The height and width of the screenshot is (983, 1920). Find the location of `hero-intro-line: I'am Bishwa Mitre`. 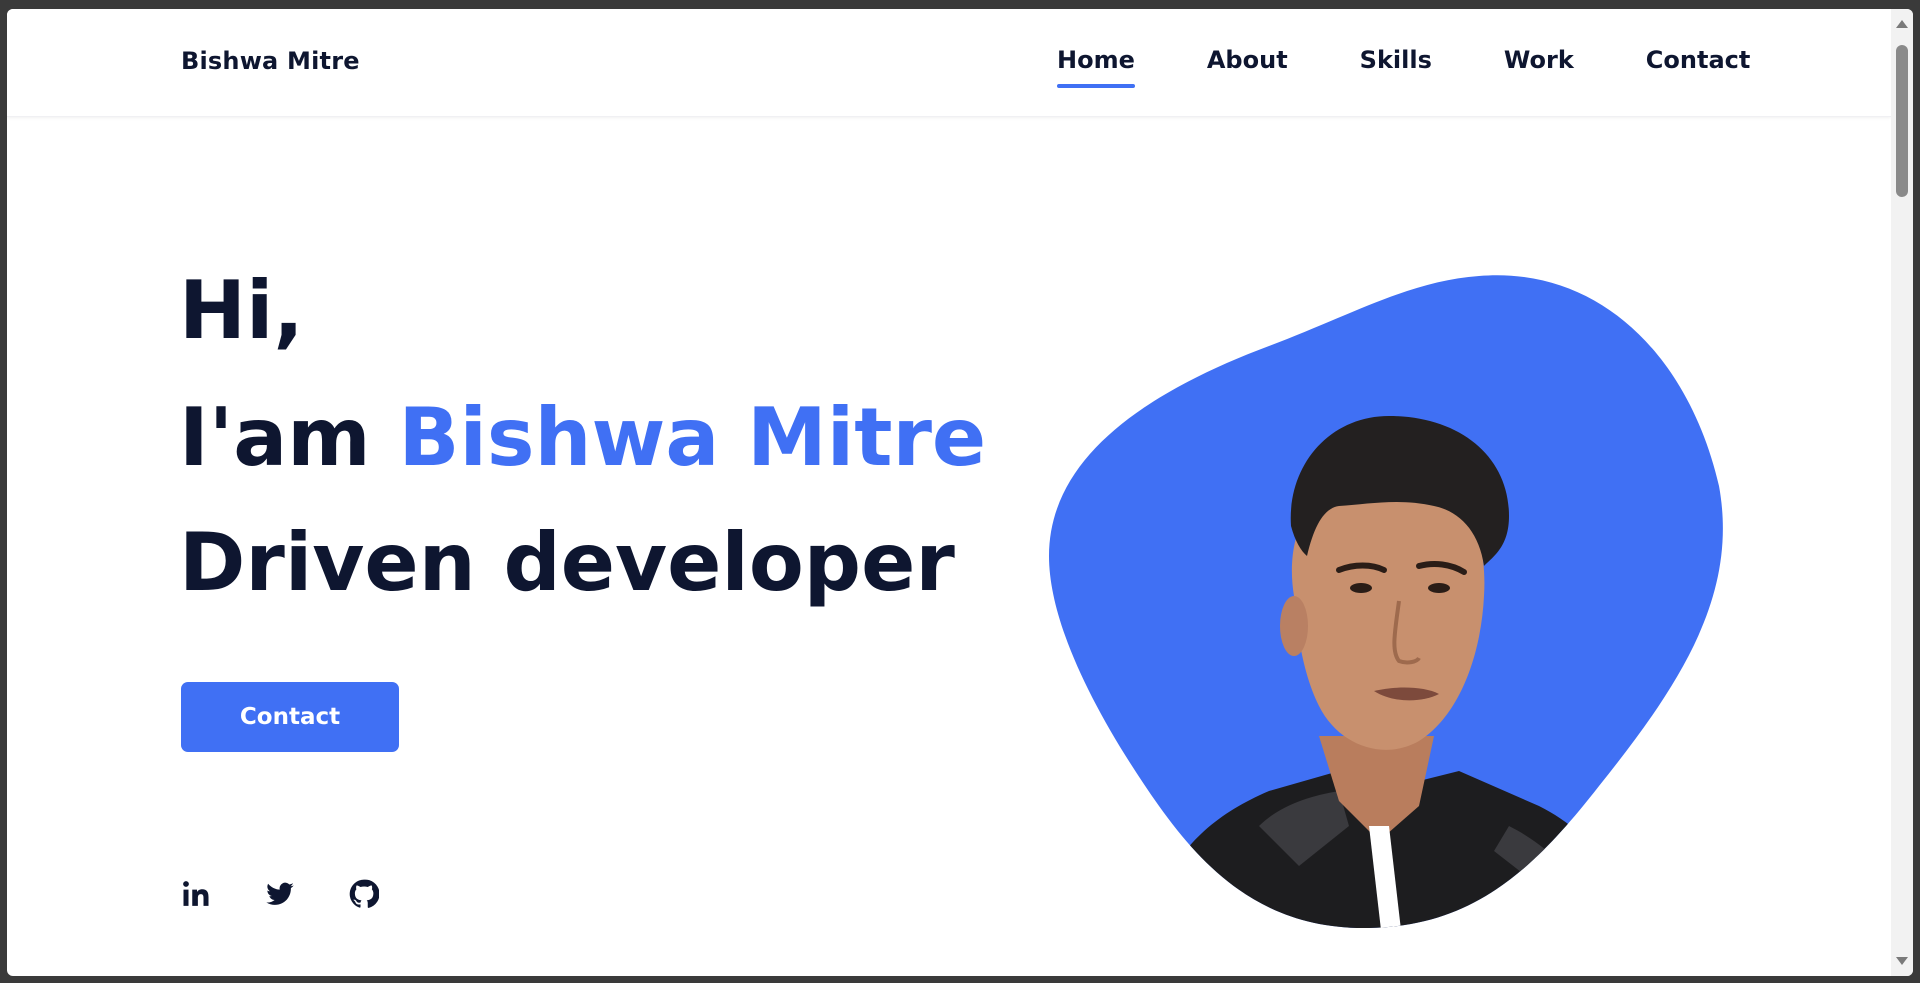

hero-intro-line: I'am Bishwa Mitre is located at coordinates (582, 438).